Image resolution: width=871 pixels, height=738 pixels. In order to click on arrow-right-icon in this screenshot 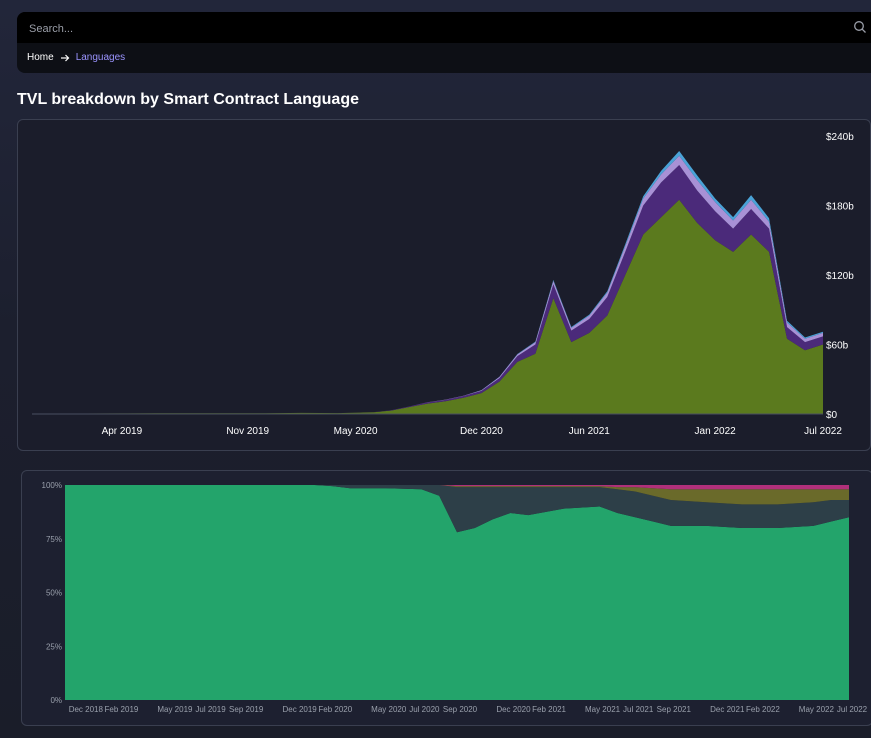, I will do `click(65, 57)`.